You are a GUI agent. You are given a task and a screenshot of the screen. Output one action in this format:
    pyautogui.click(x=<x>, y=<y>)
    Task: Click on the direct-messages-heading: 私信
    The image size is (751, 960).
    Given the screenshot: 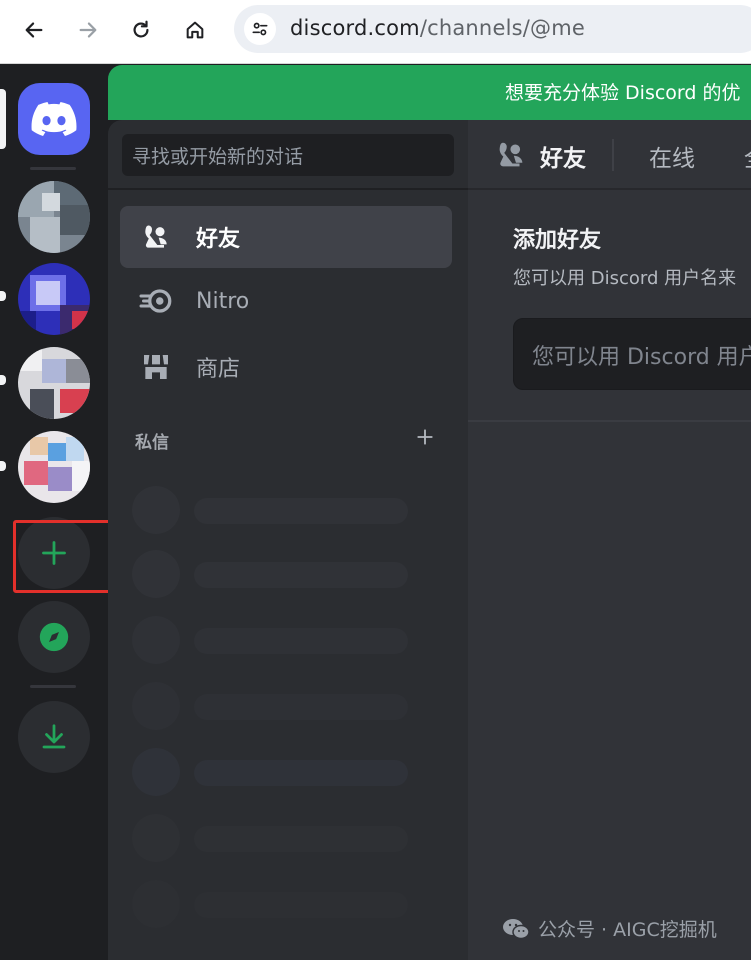 What is the action you would take?
    pyautogui.click(x=152, y=443)
    